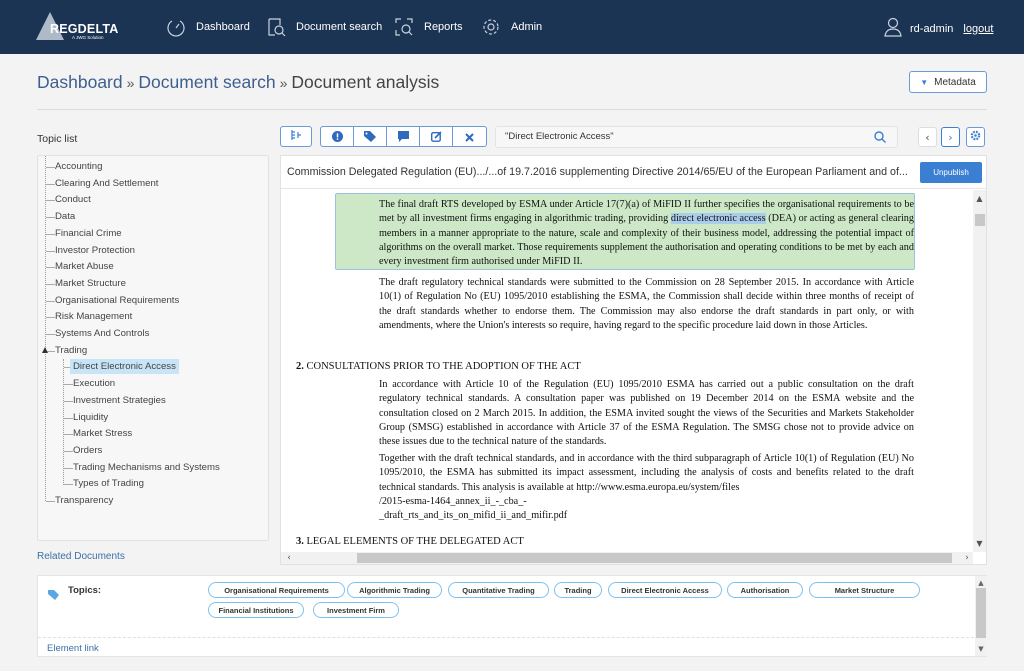 This screenshot has height=671, width=1024. What do you see at coordinates (80, 82) in the screenshot?
I see `breadcrumb-dashboard: Dashboard` at bounding box center [80, 82].